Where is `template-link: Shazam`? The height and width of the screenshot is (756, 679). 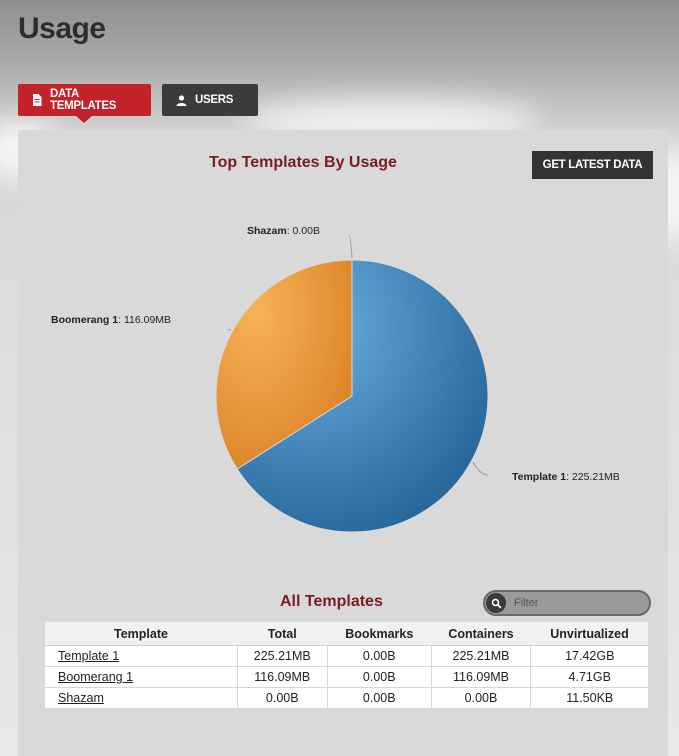 template-link: Shazam is located at coordinates (81, 698).